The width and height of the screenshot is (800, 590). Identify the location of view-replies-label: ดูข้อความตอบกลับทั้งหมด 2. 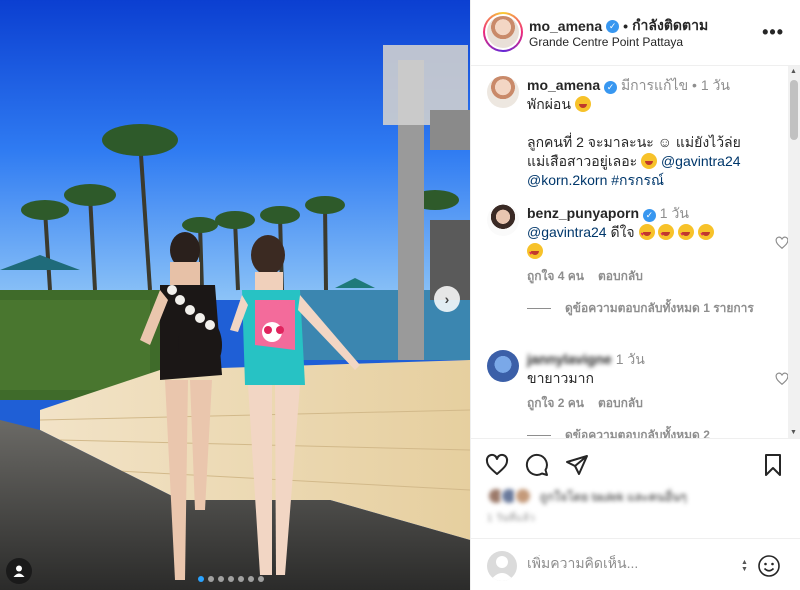
(637, 433).